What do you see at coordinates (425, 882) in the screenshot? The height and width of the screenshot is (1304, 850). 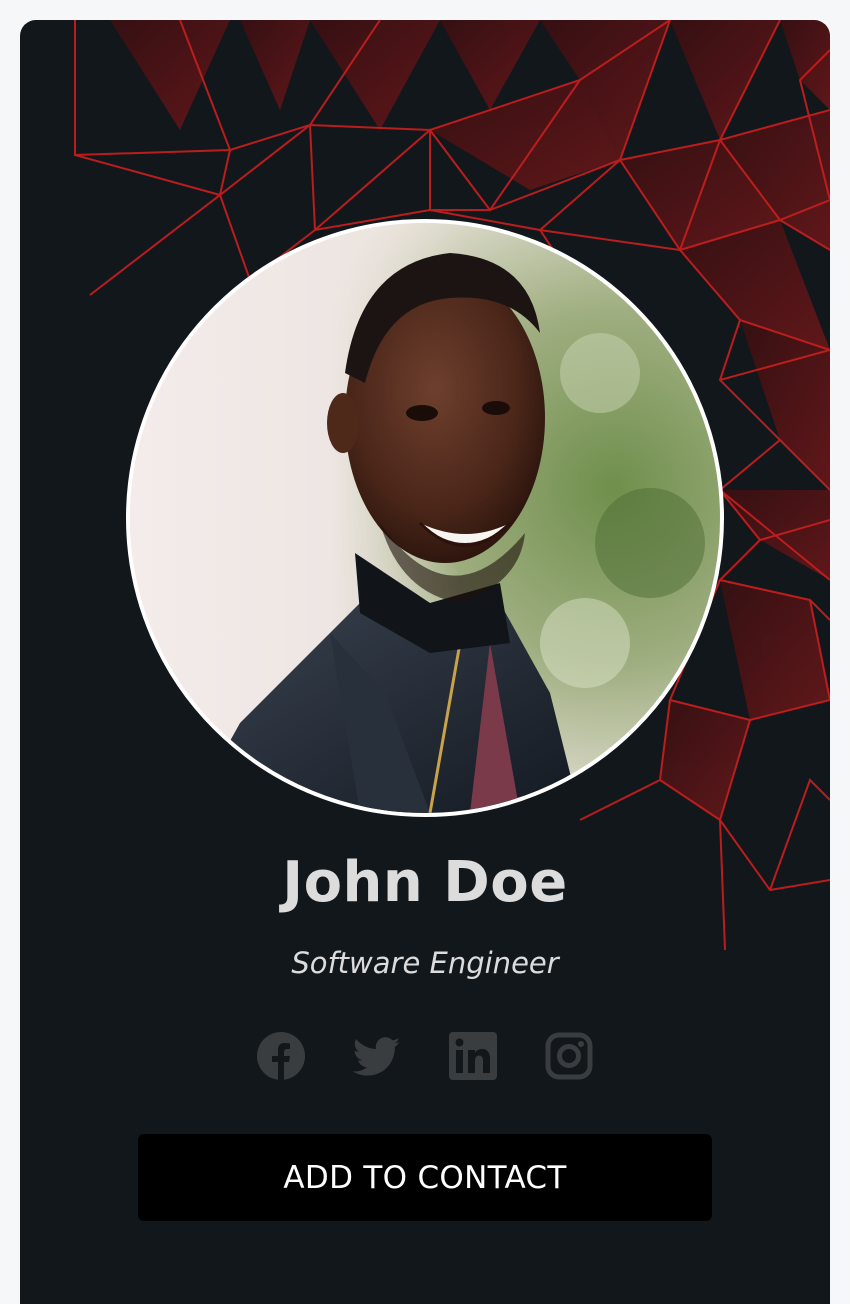 I see `profile-name: John Doe` at bounding box center [425, 882].